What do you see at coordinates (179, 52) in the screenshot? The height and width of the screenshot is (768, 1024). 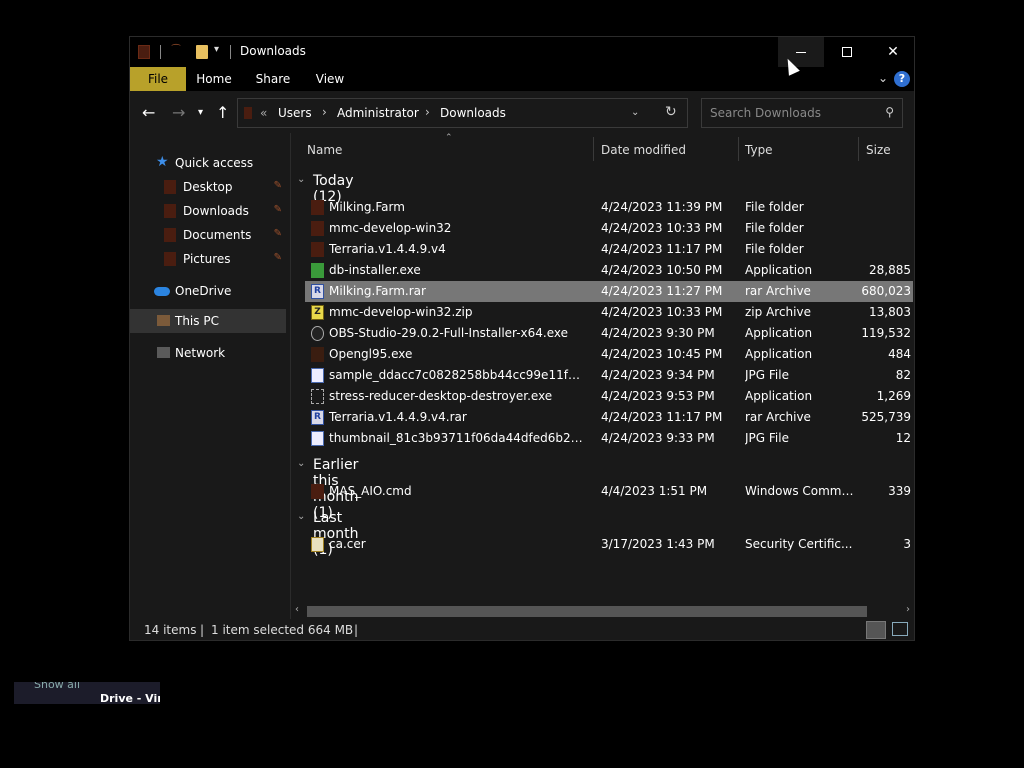 I see `properties-icon: ⁀` at bounding box center [179, 52].